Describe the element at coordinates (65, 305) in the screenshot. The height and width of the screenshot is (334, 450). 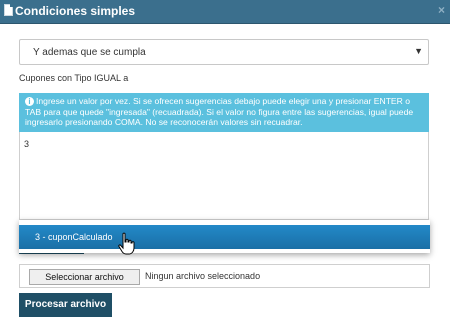
I see `process-file-button: Procesar archivo` at that location.